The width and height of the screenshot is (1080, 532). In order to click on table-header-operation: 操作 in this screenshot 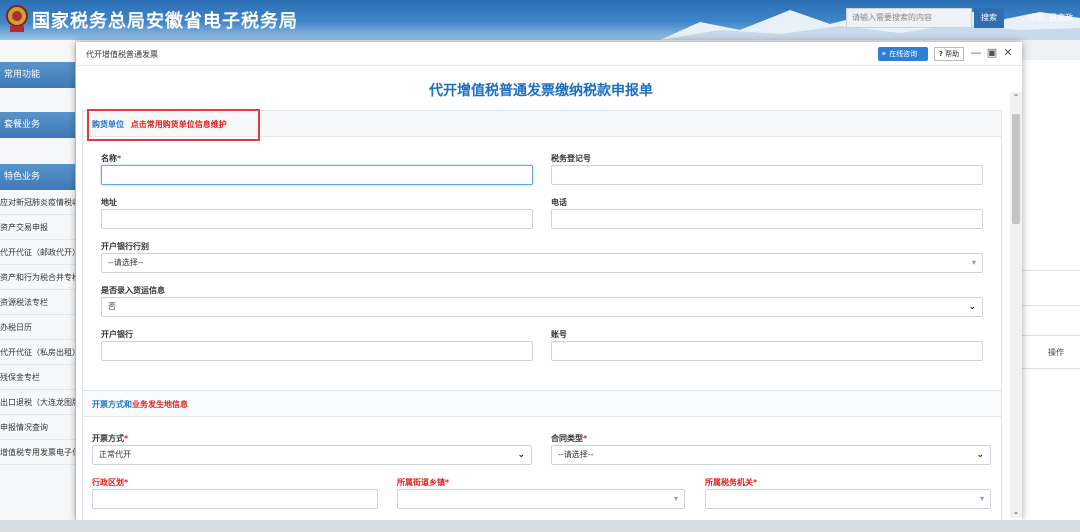, I will do `click(1056, 352)`.